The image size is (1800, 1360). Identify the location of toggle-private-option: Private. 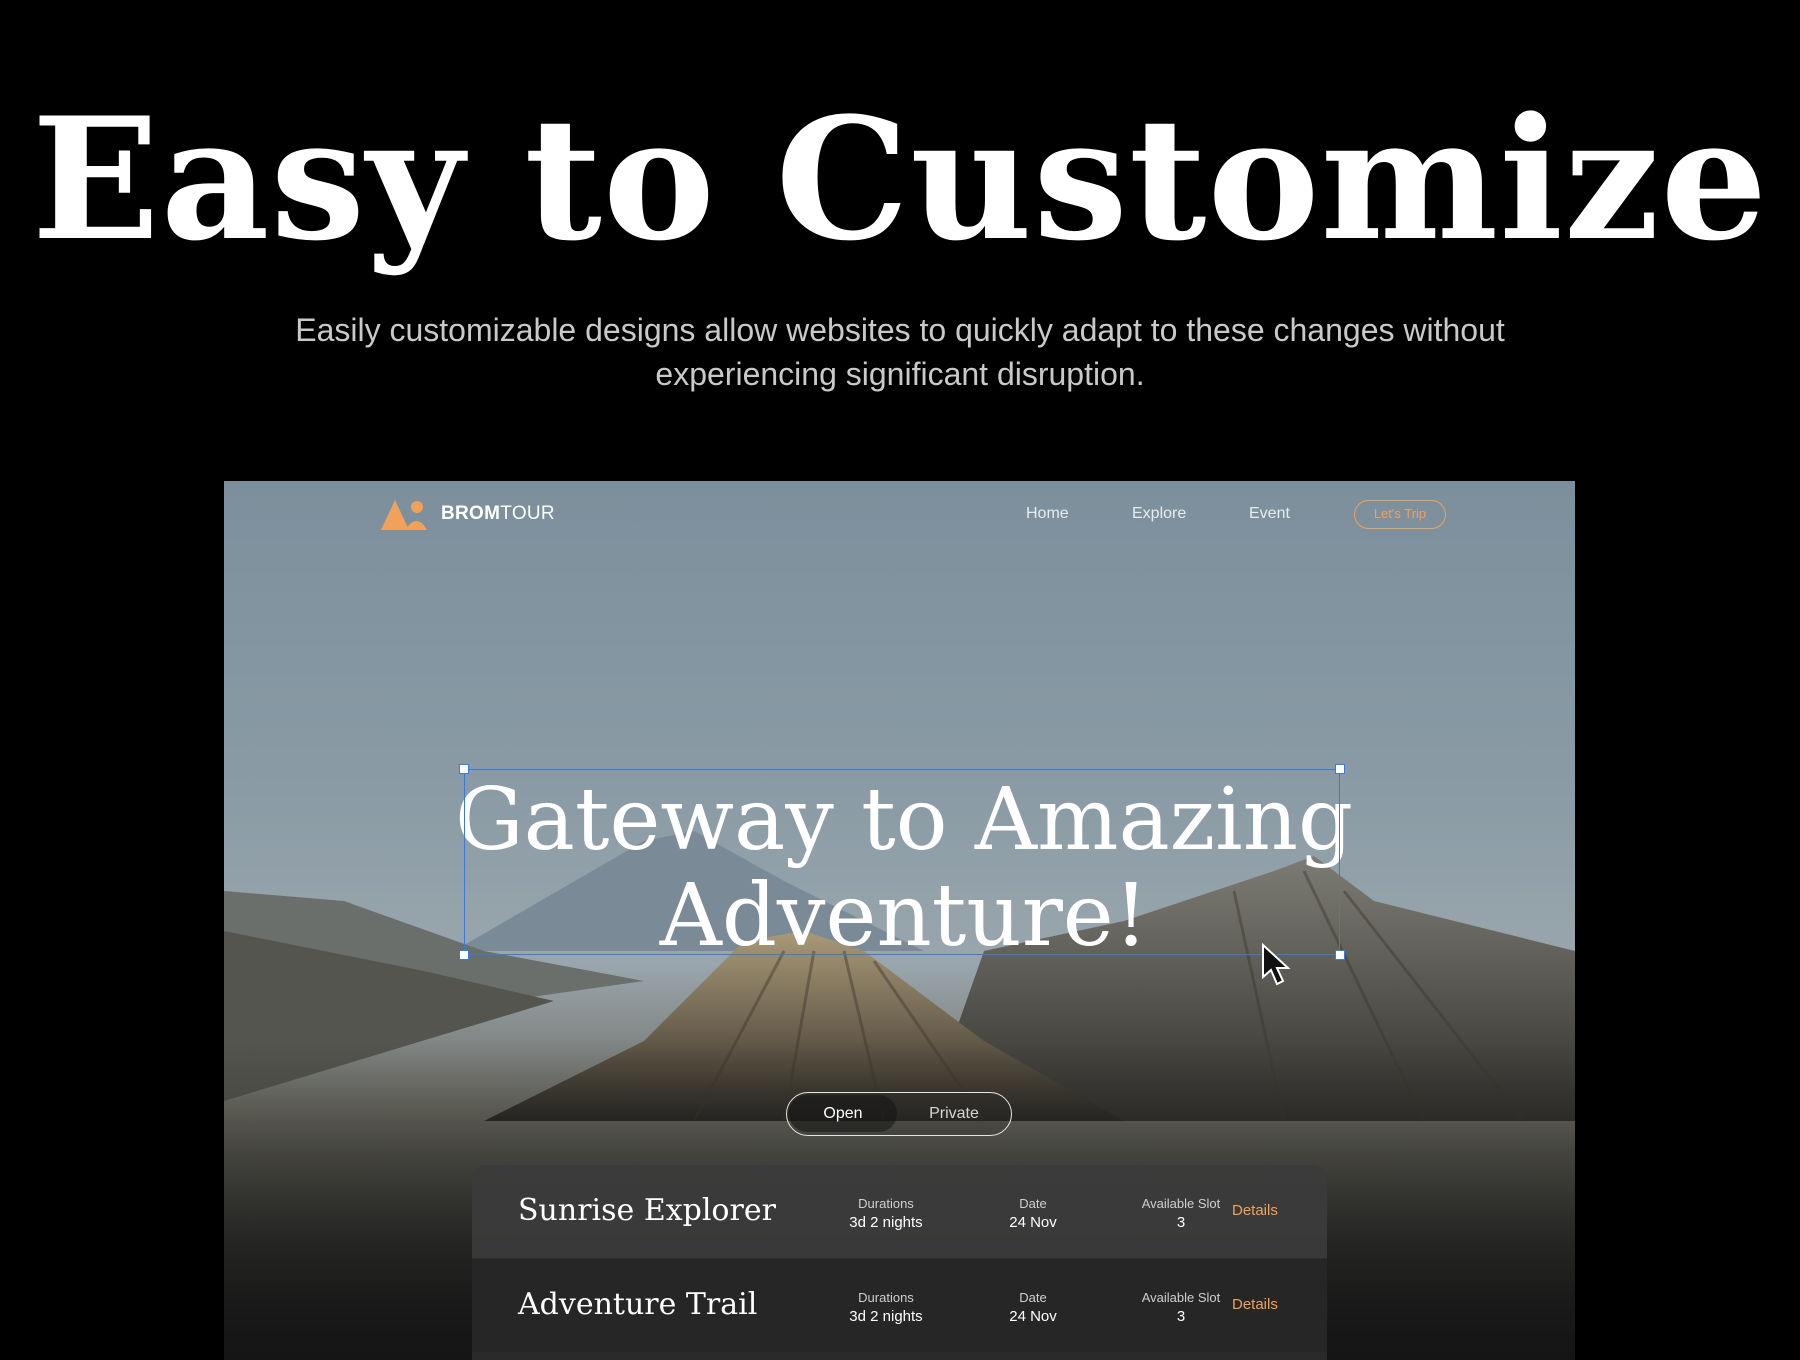
(954, 1113).